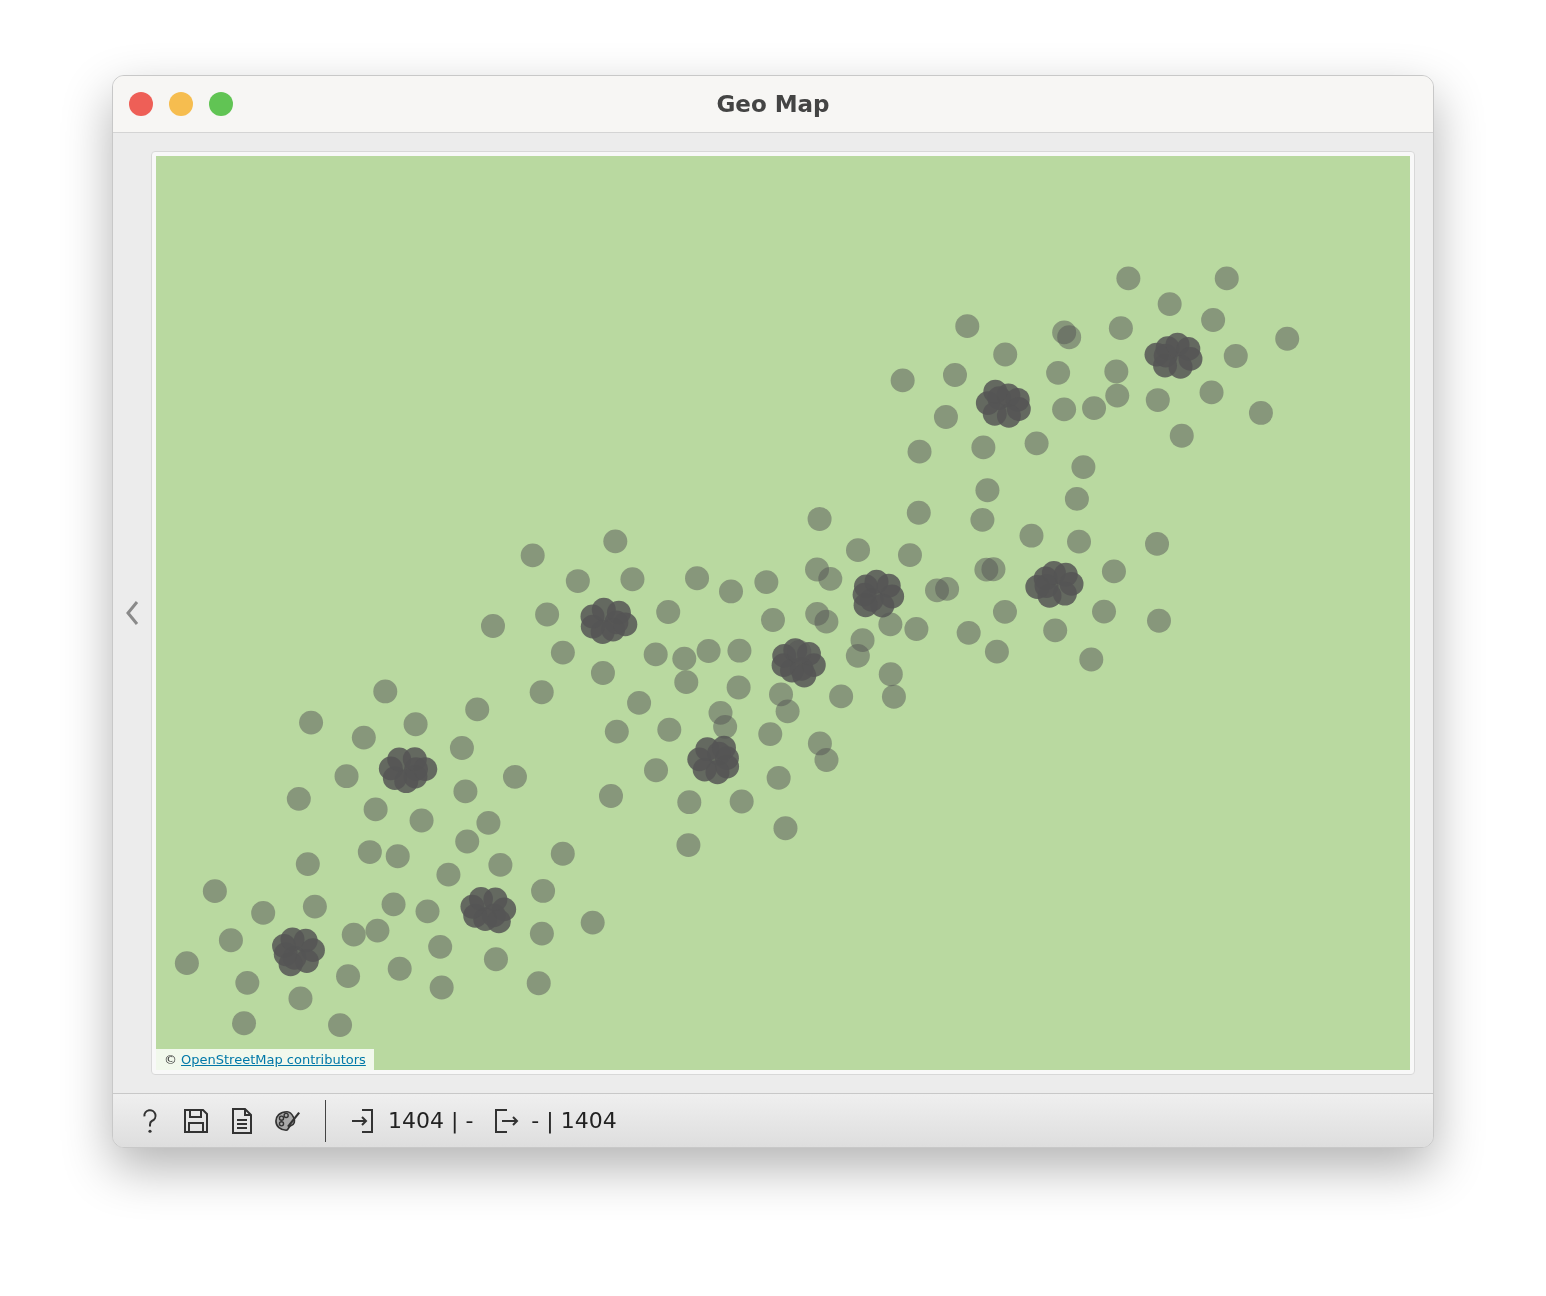  I want to click on report-icon, so click(242, 1120).